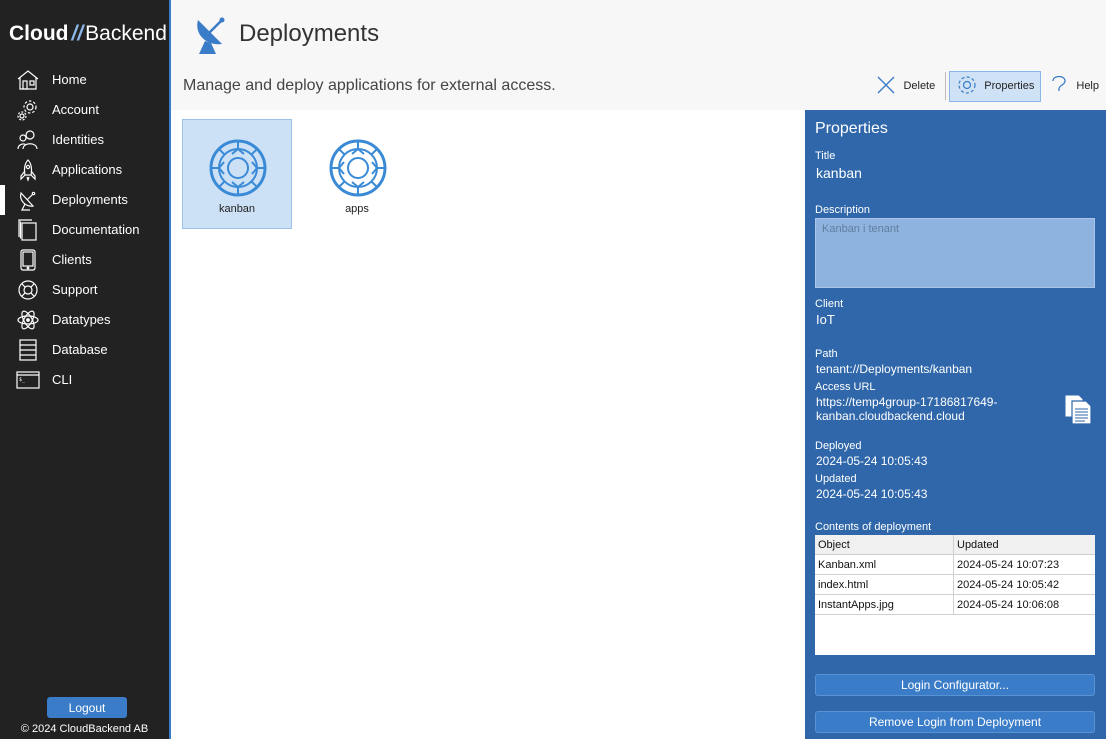 This screenshot has height=739, width=1106. Describe the element at coordinates (825, 319) in the screenshot. I see `client-value: IoT` at that location.